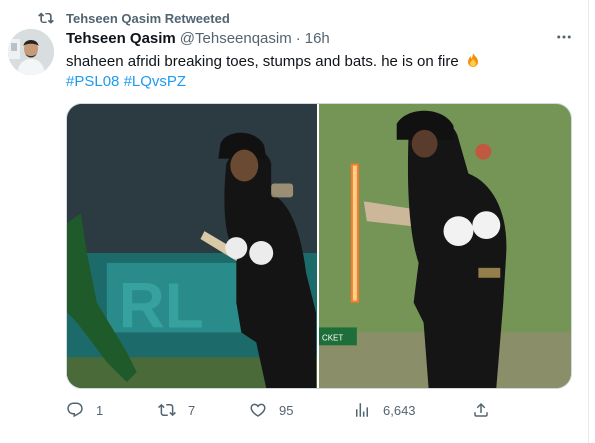 This screenshot has width=595, height=443. I want to click on svg-text: RL, so click(161, 306).